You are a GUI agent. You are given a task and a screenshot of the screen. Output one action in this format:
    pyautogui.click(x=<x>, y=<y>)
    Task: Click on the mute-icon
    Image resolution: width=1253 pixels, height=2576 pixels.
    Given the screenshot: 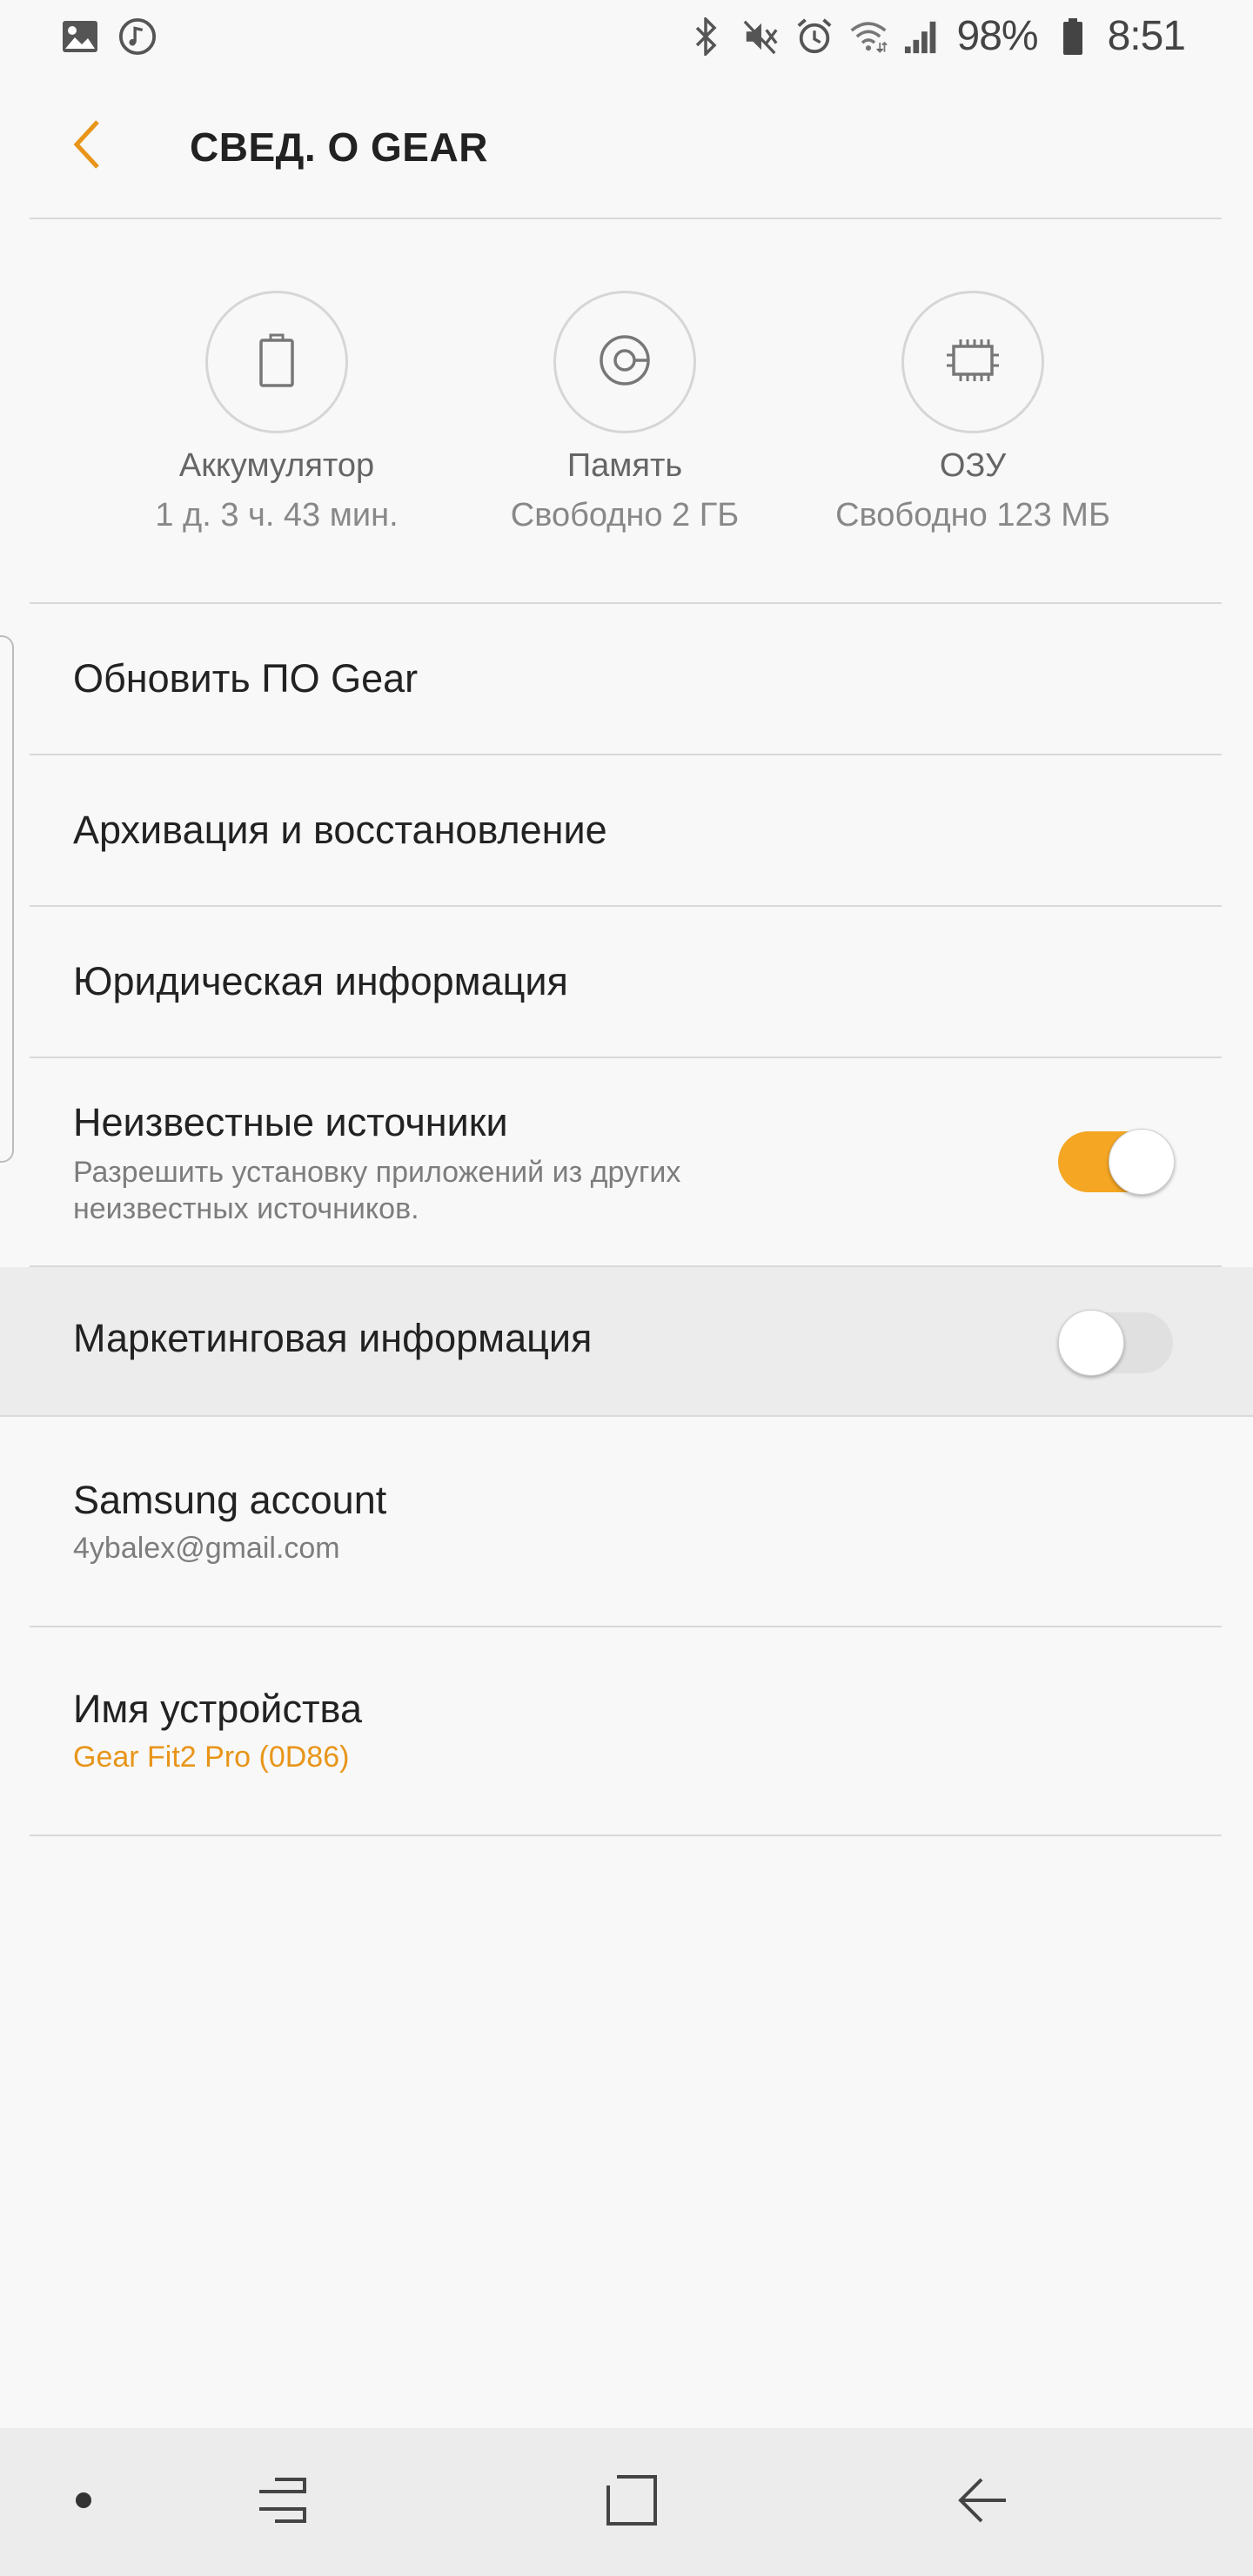 What is the action you would take?
    pyautogui.click(x=760, y=37)
    